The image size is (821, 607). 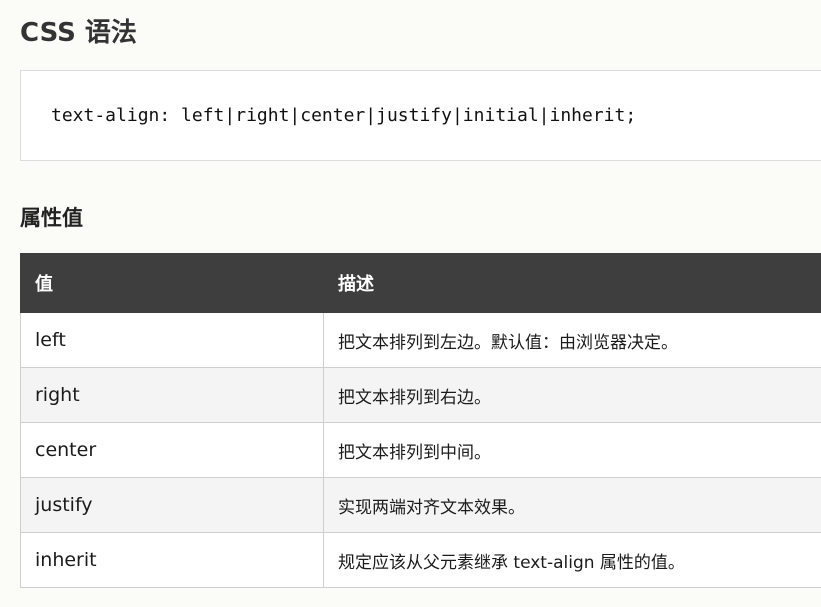 What do you see at coordinates (172, 560) in the screenshot?
I see `value-cell: inherit` at bounding box center [172, 560].